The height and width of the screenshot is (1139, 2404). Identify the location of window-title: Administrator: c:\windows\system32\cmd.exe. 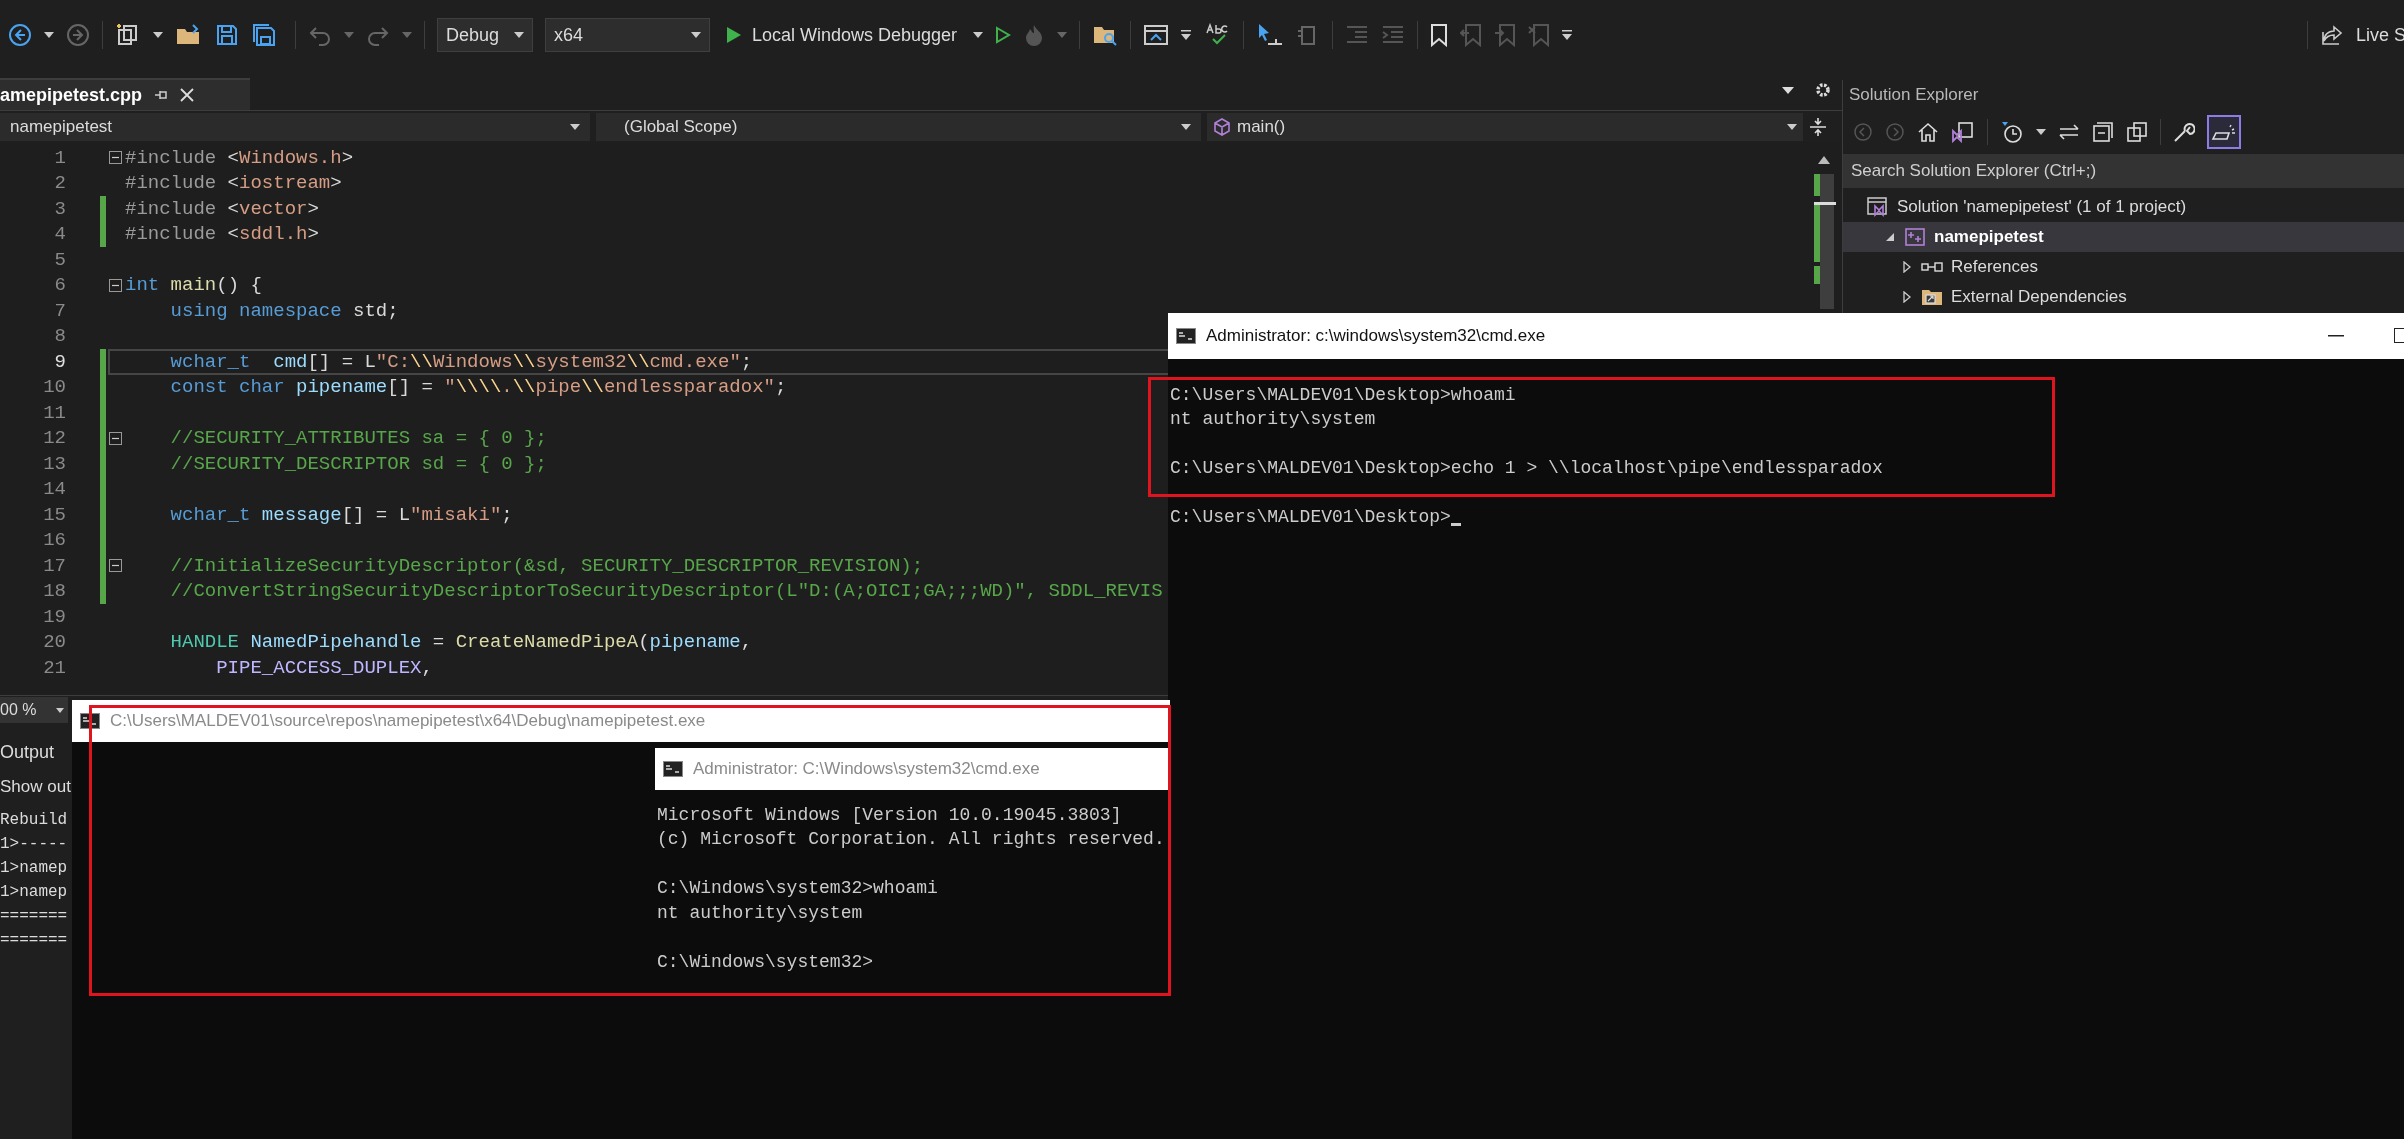
(1376, 336).